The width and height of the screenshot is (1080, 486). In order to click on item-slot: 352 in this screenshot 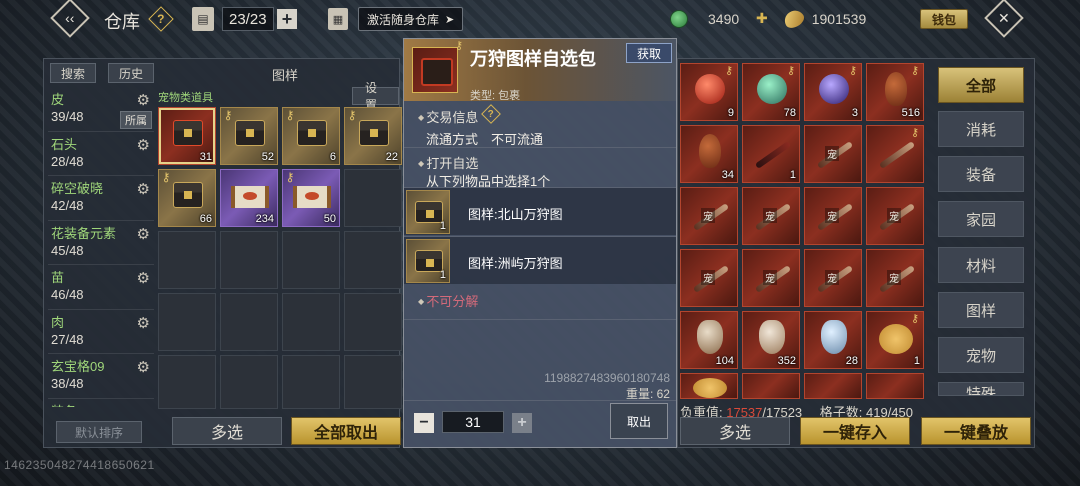, I will do `click(771, 340)`.